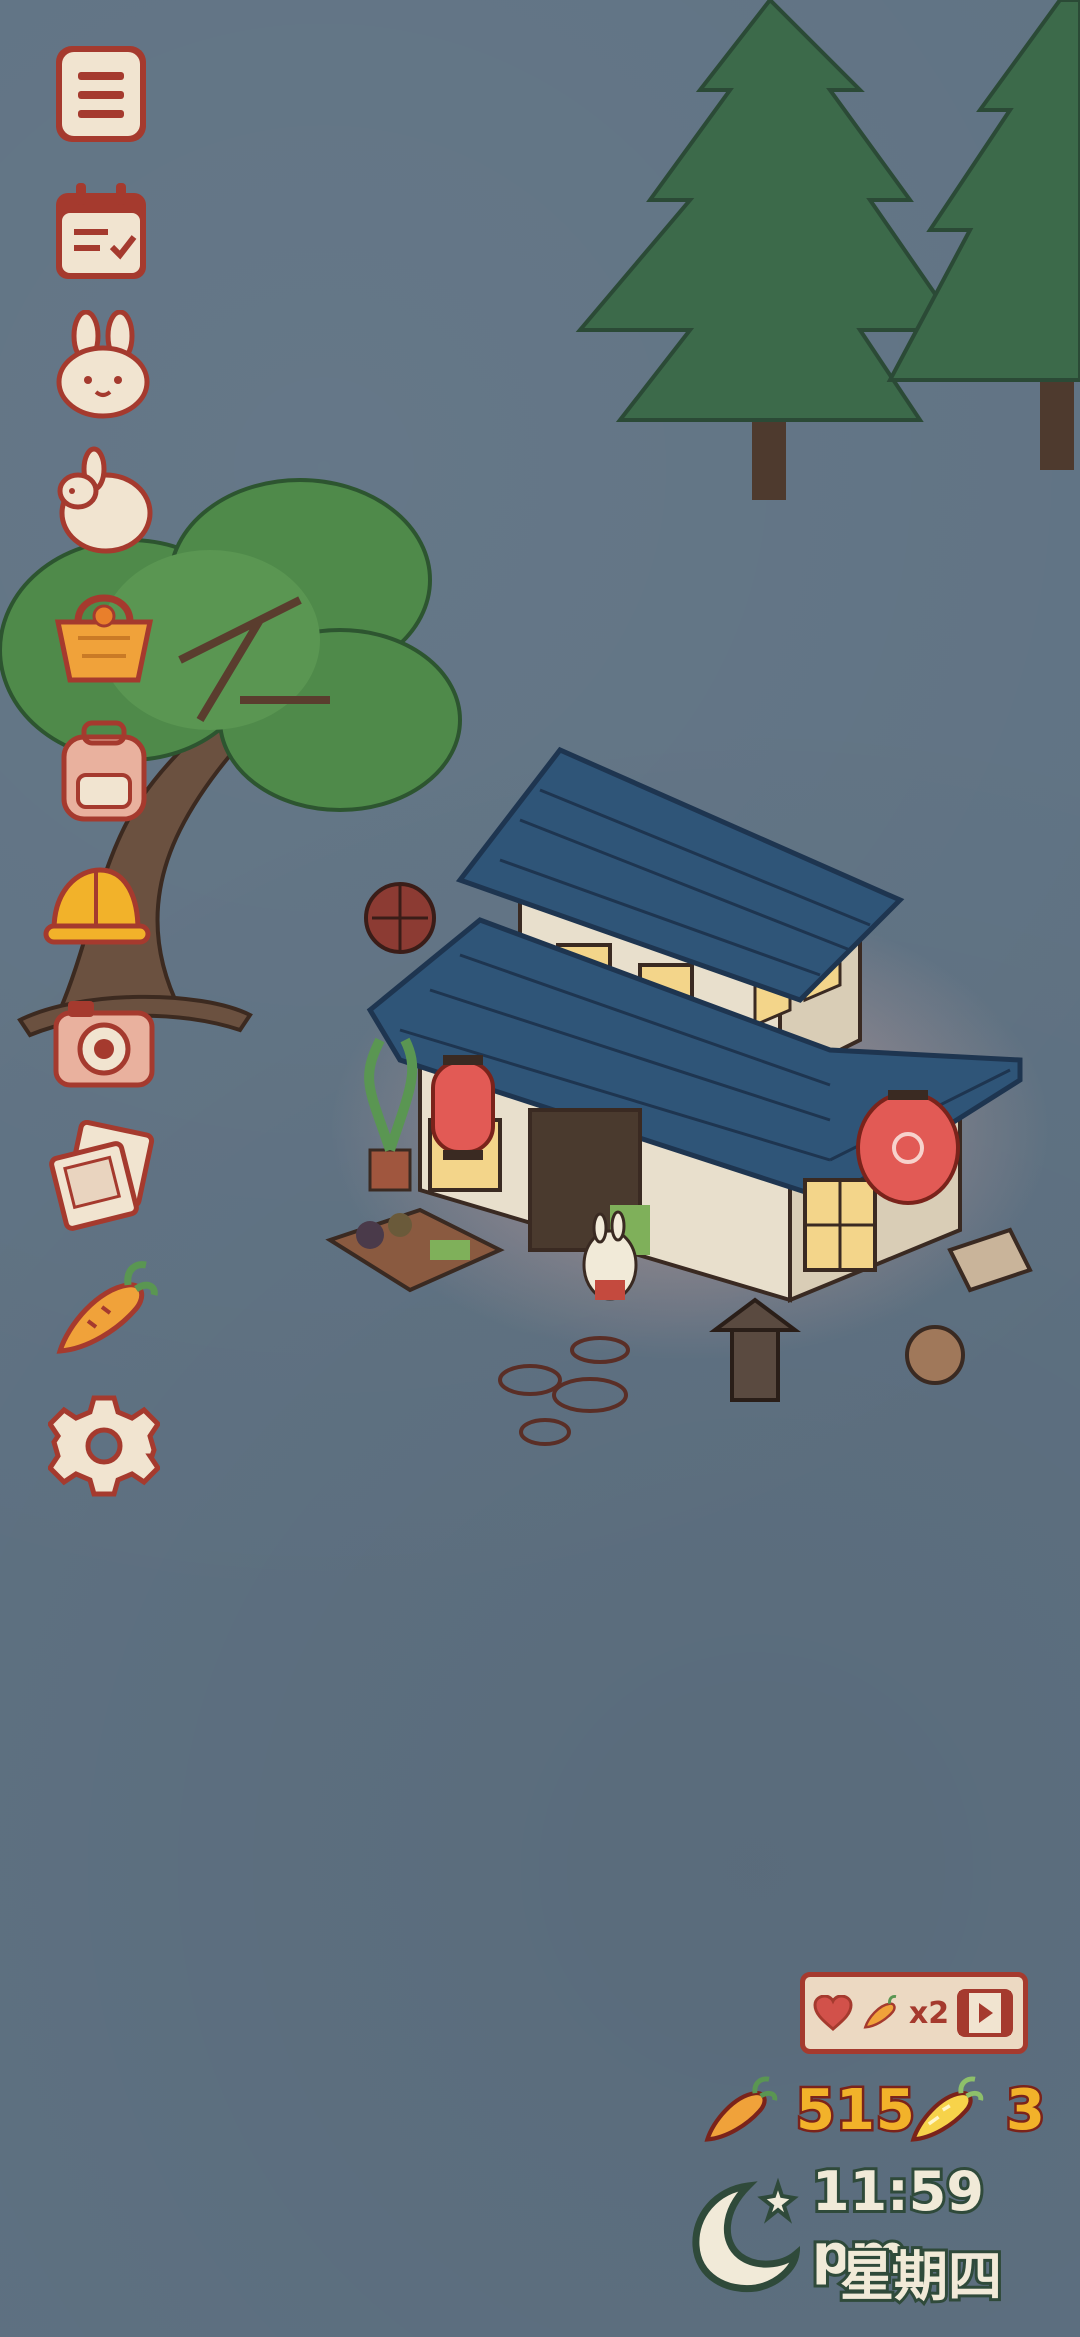  What do you see at coordinates (769, 250) in the screenshot?
I see `pine-tree-left` at bounding box center [769, 250].